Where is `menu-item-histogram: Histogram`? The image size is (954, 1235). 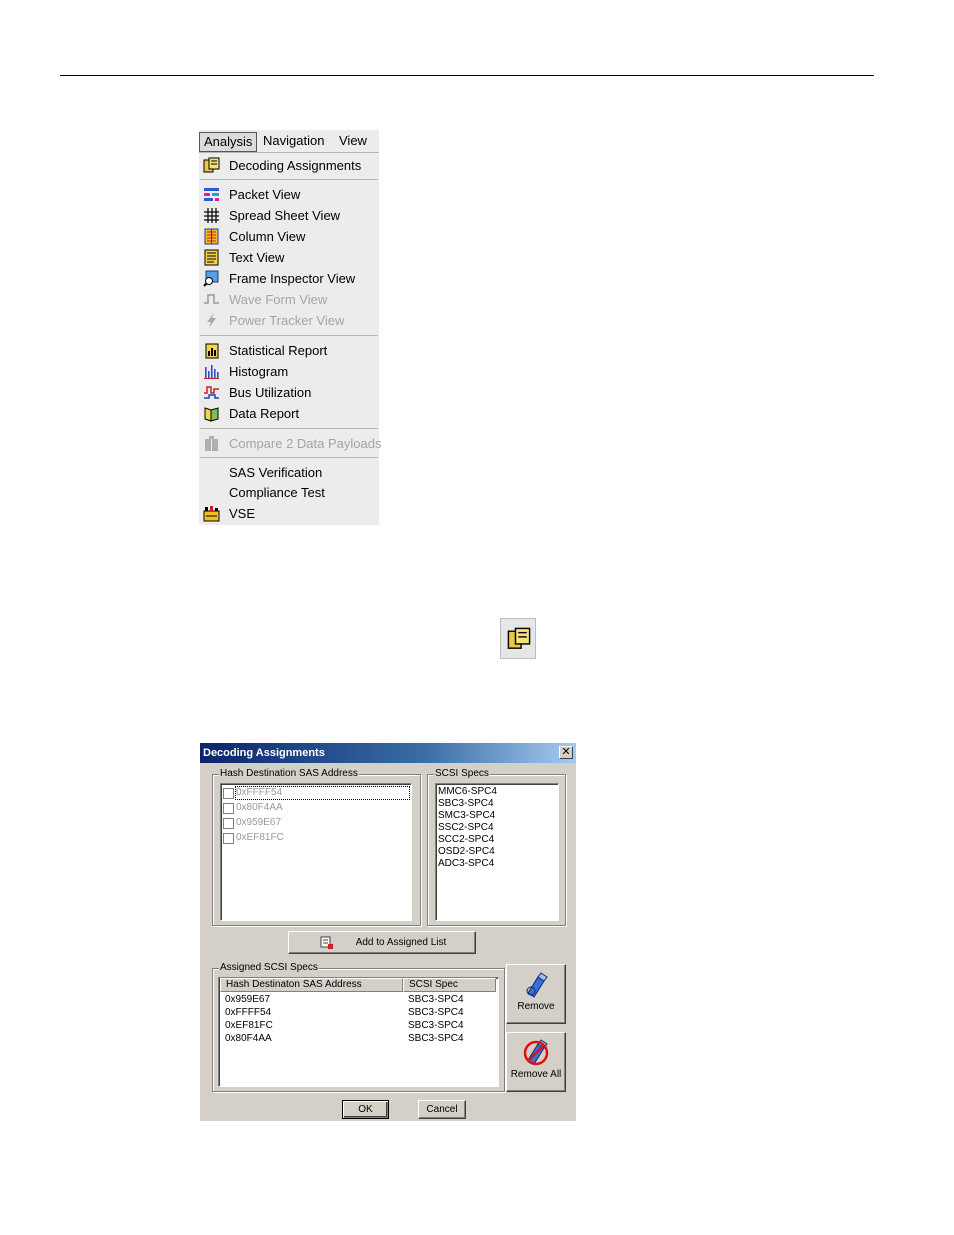 menu-item-histogram: Histogram is located at coordinates (289, 371).